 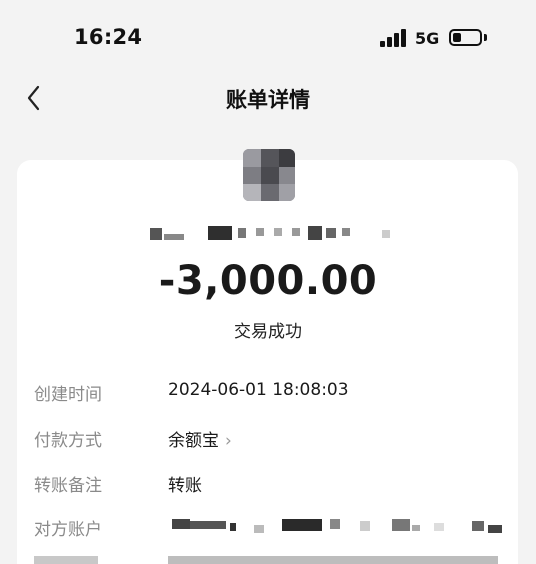 I want to click on transfer-note-label: 转账备注, so click(x=68, y=486).